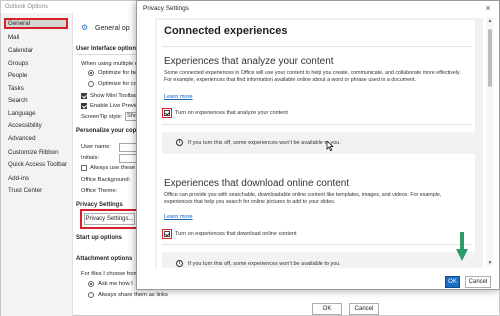  I want to click on analyze-checkbox-highlight, so click(167, 113).